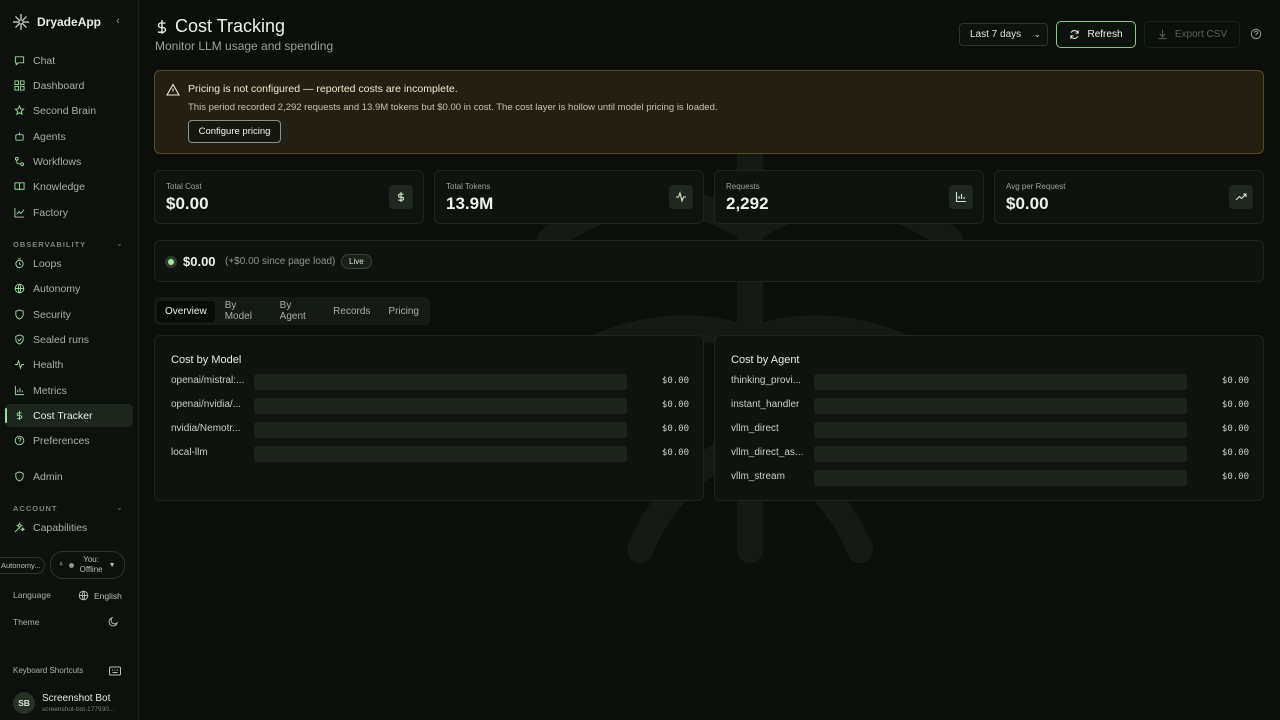 This screenshot has width=1280, height=720. What do you see at coordinates (430, 430) in the screenshot?
I see `model-row: nvidia/Nemotr... $0.00` at bounding box center [430, 430].